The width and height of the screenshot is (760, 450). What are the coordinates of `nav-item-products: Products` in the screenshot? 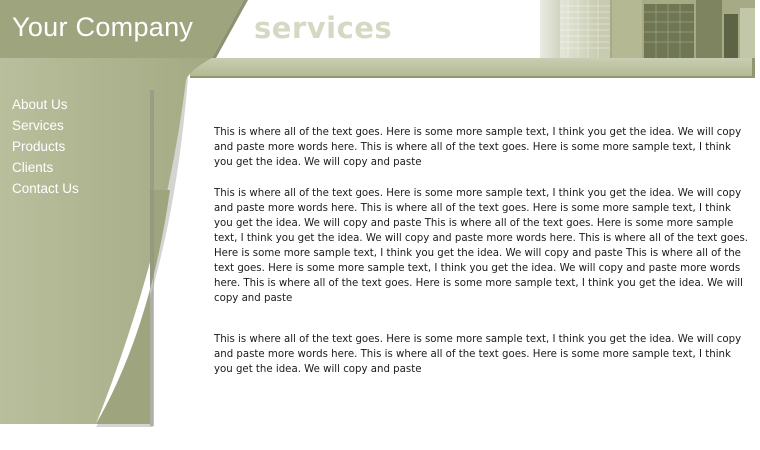 It's located at (45, 146).